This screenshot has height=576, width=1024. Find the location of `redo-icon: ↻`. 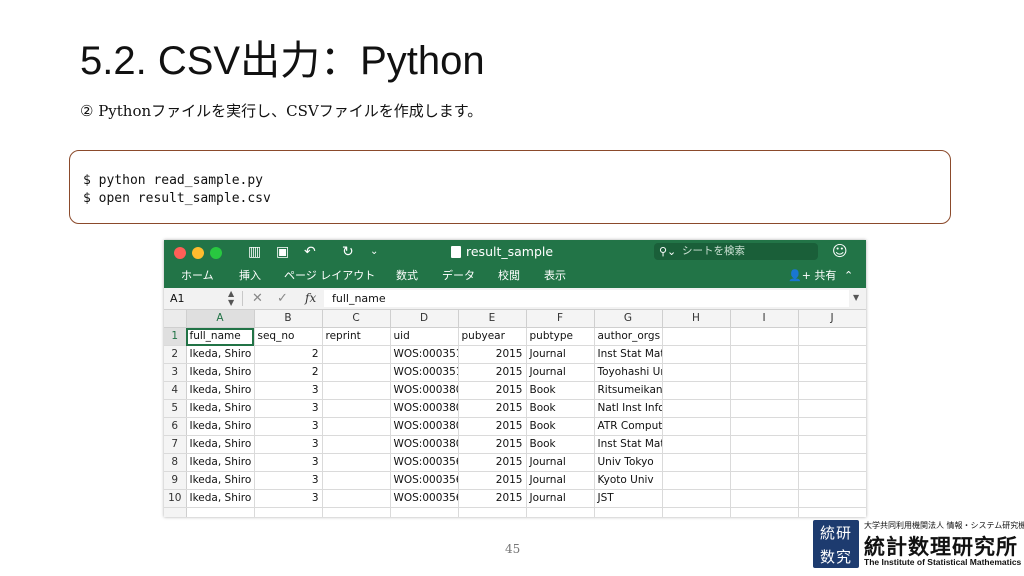

redo-icon: ↻ is located at coordinates (348, 252).